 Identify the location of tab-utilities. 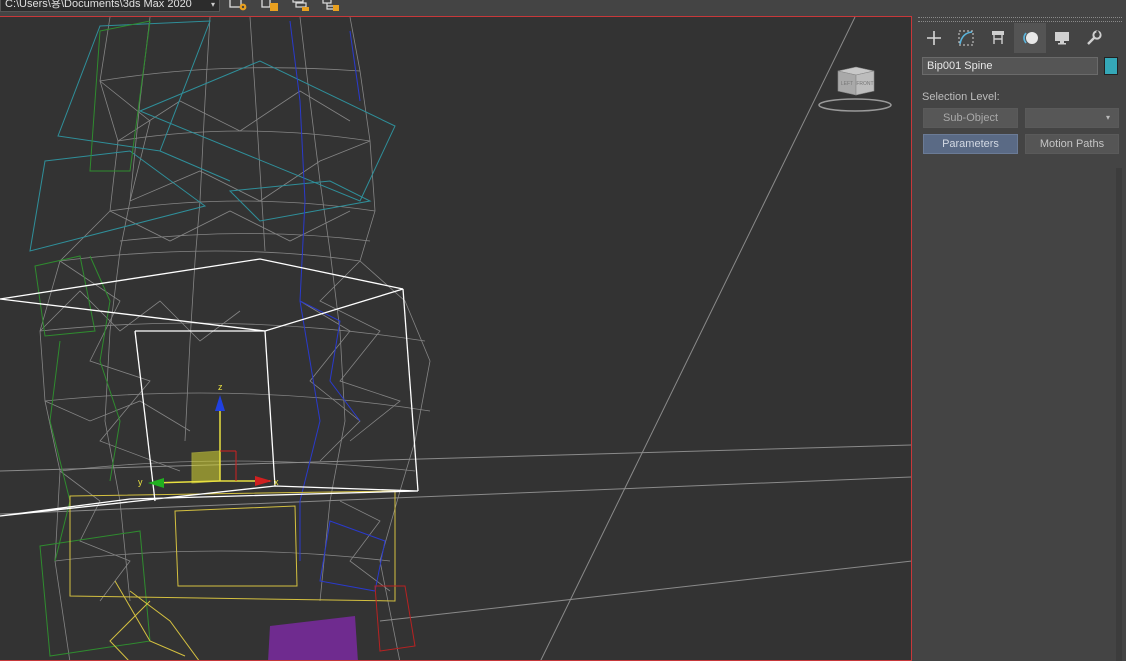
(1094, 38).